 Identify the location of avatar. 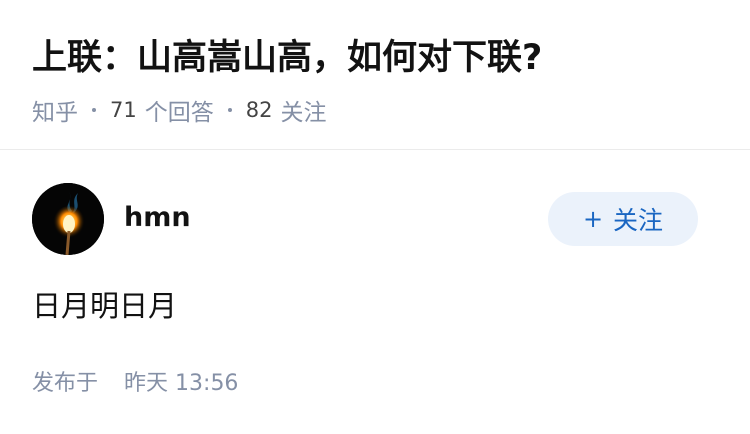
(68, 219).